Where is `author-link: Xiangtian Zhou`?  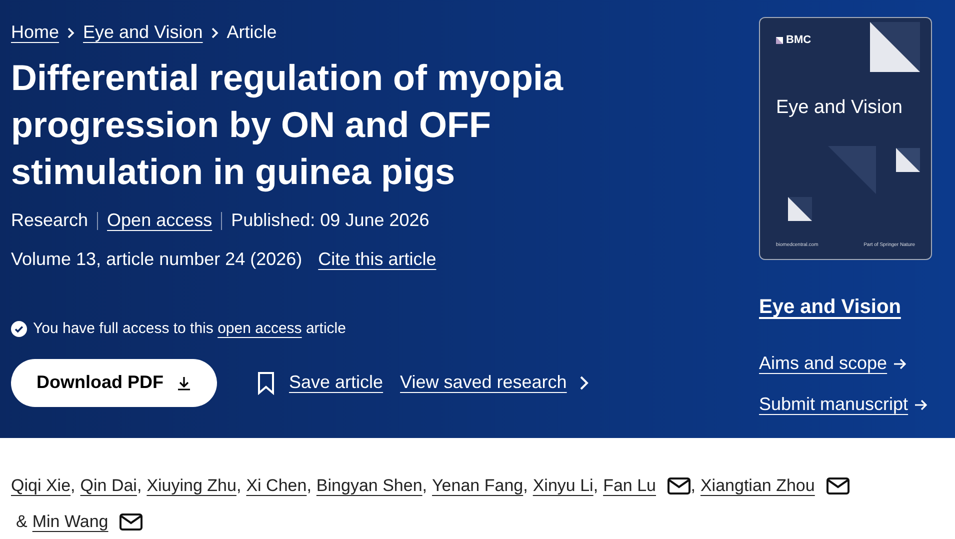 author-link: Xiangtian Zhou is located at coordinates (757, 485).